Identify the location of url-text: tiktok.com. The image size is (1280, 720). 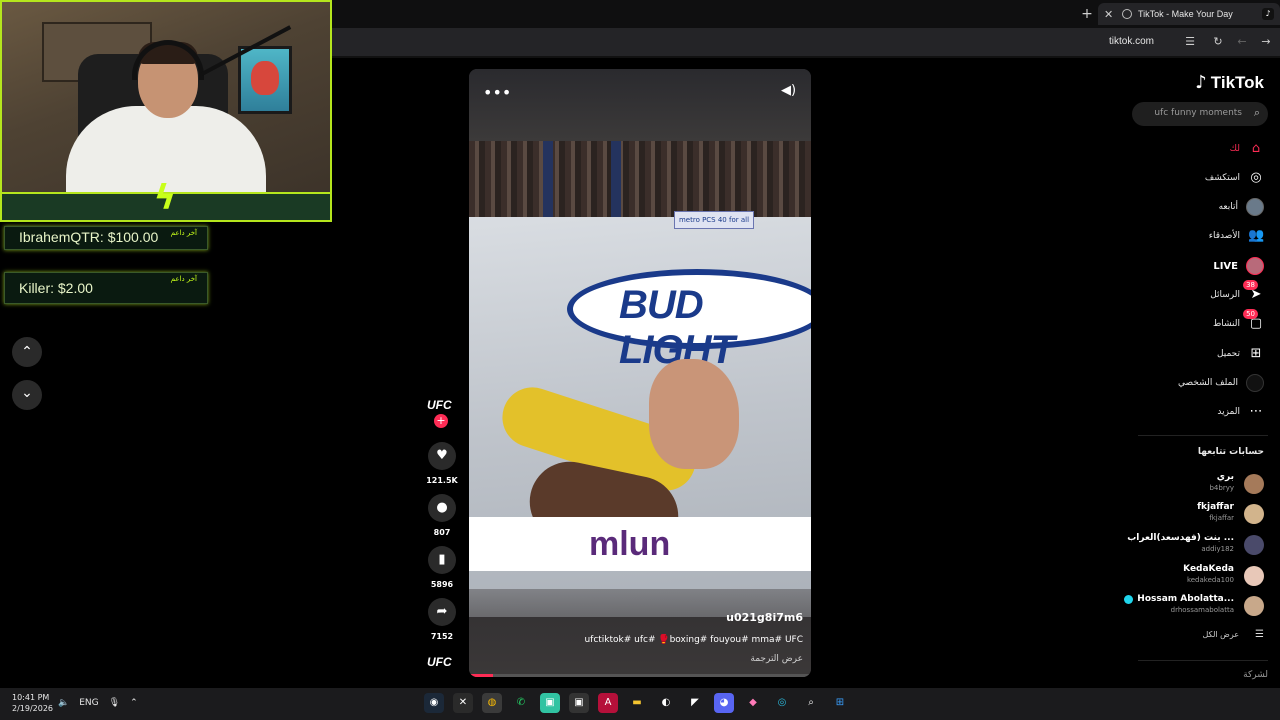
(1131, 41).